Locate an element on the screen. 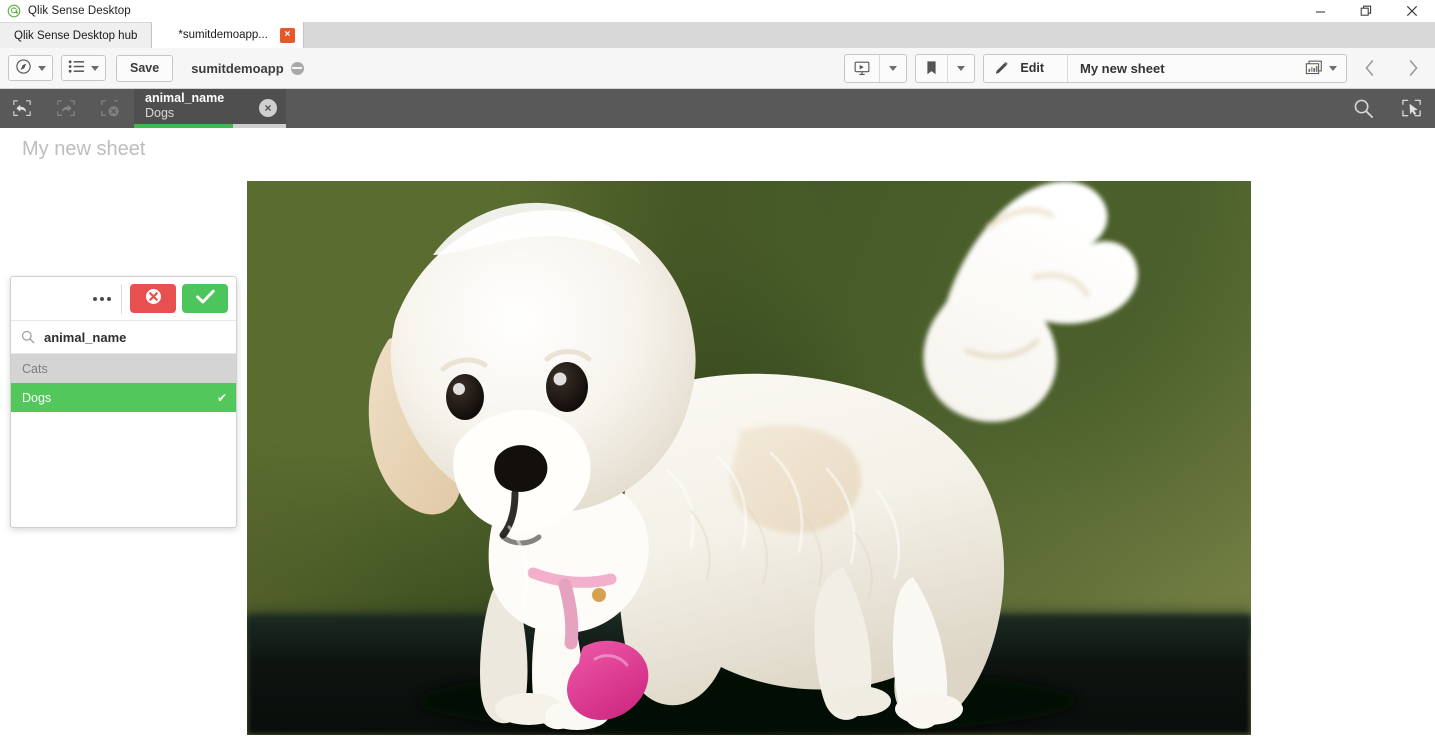 The image size is (1435, 748). pencil-edit-icon is located at coordinates (1001, 68).